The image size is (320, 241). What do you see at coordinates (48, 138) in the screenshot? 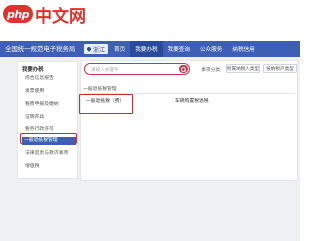
I see `sidebar-highlight-box` at bounding box center [48, 138].